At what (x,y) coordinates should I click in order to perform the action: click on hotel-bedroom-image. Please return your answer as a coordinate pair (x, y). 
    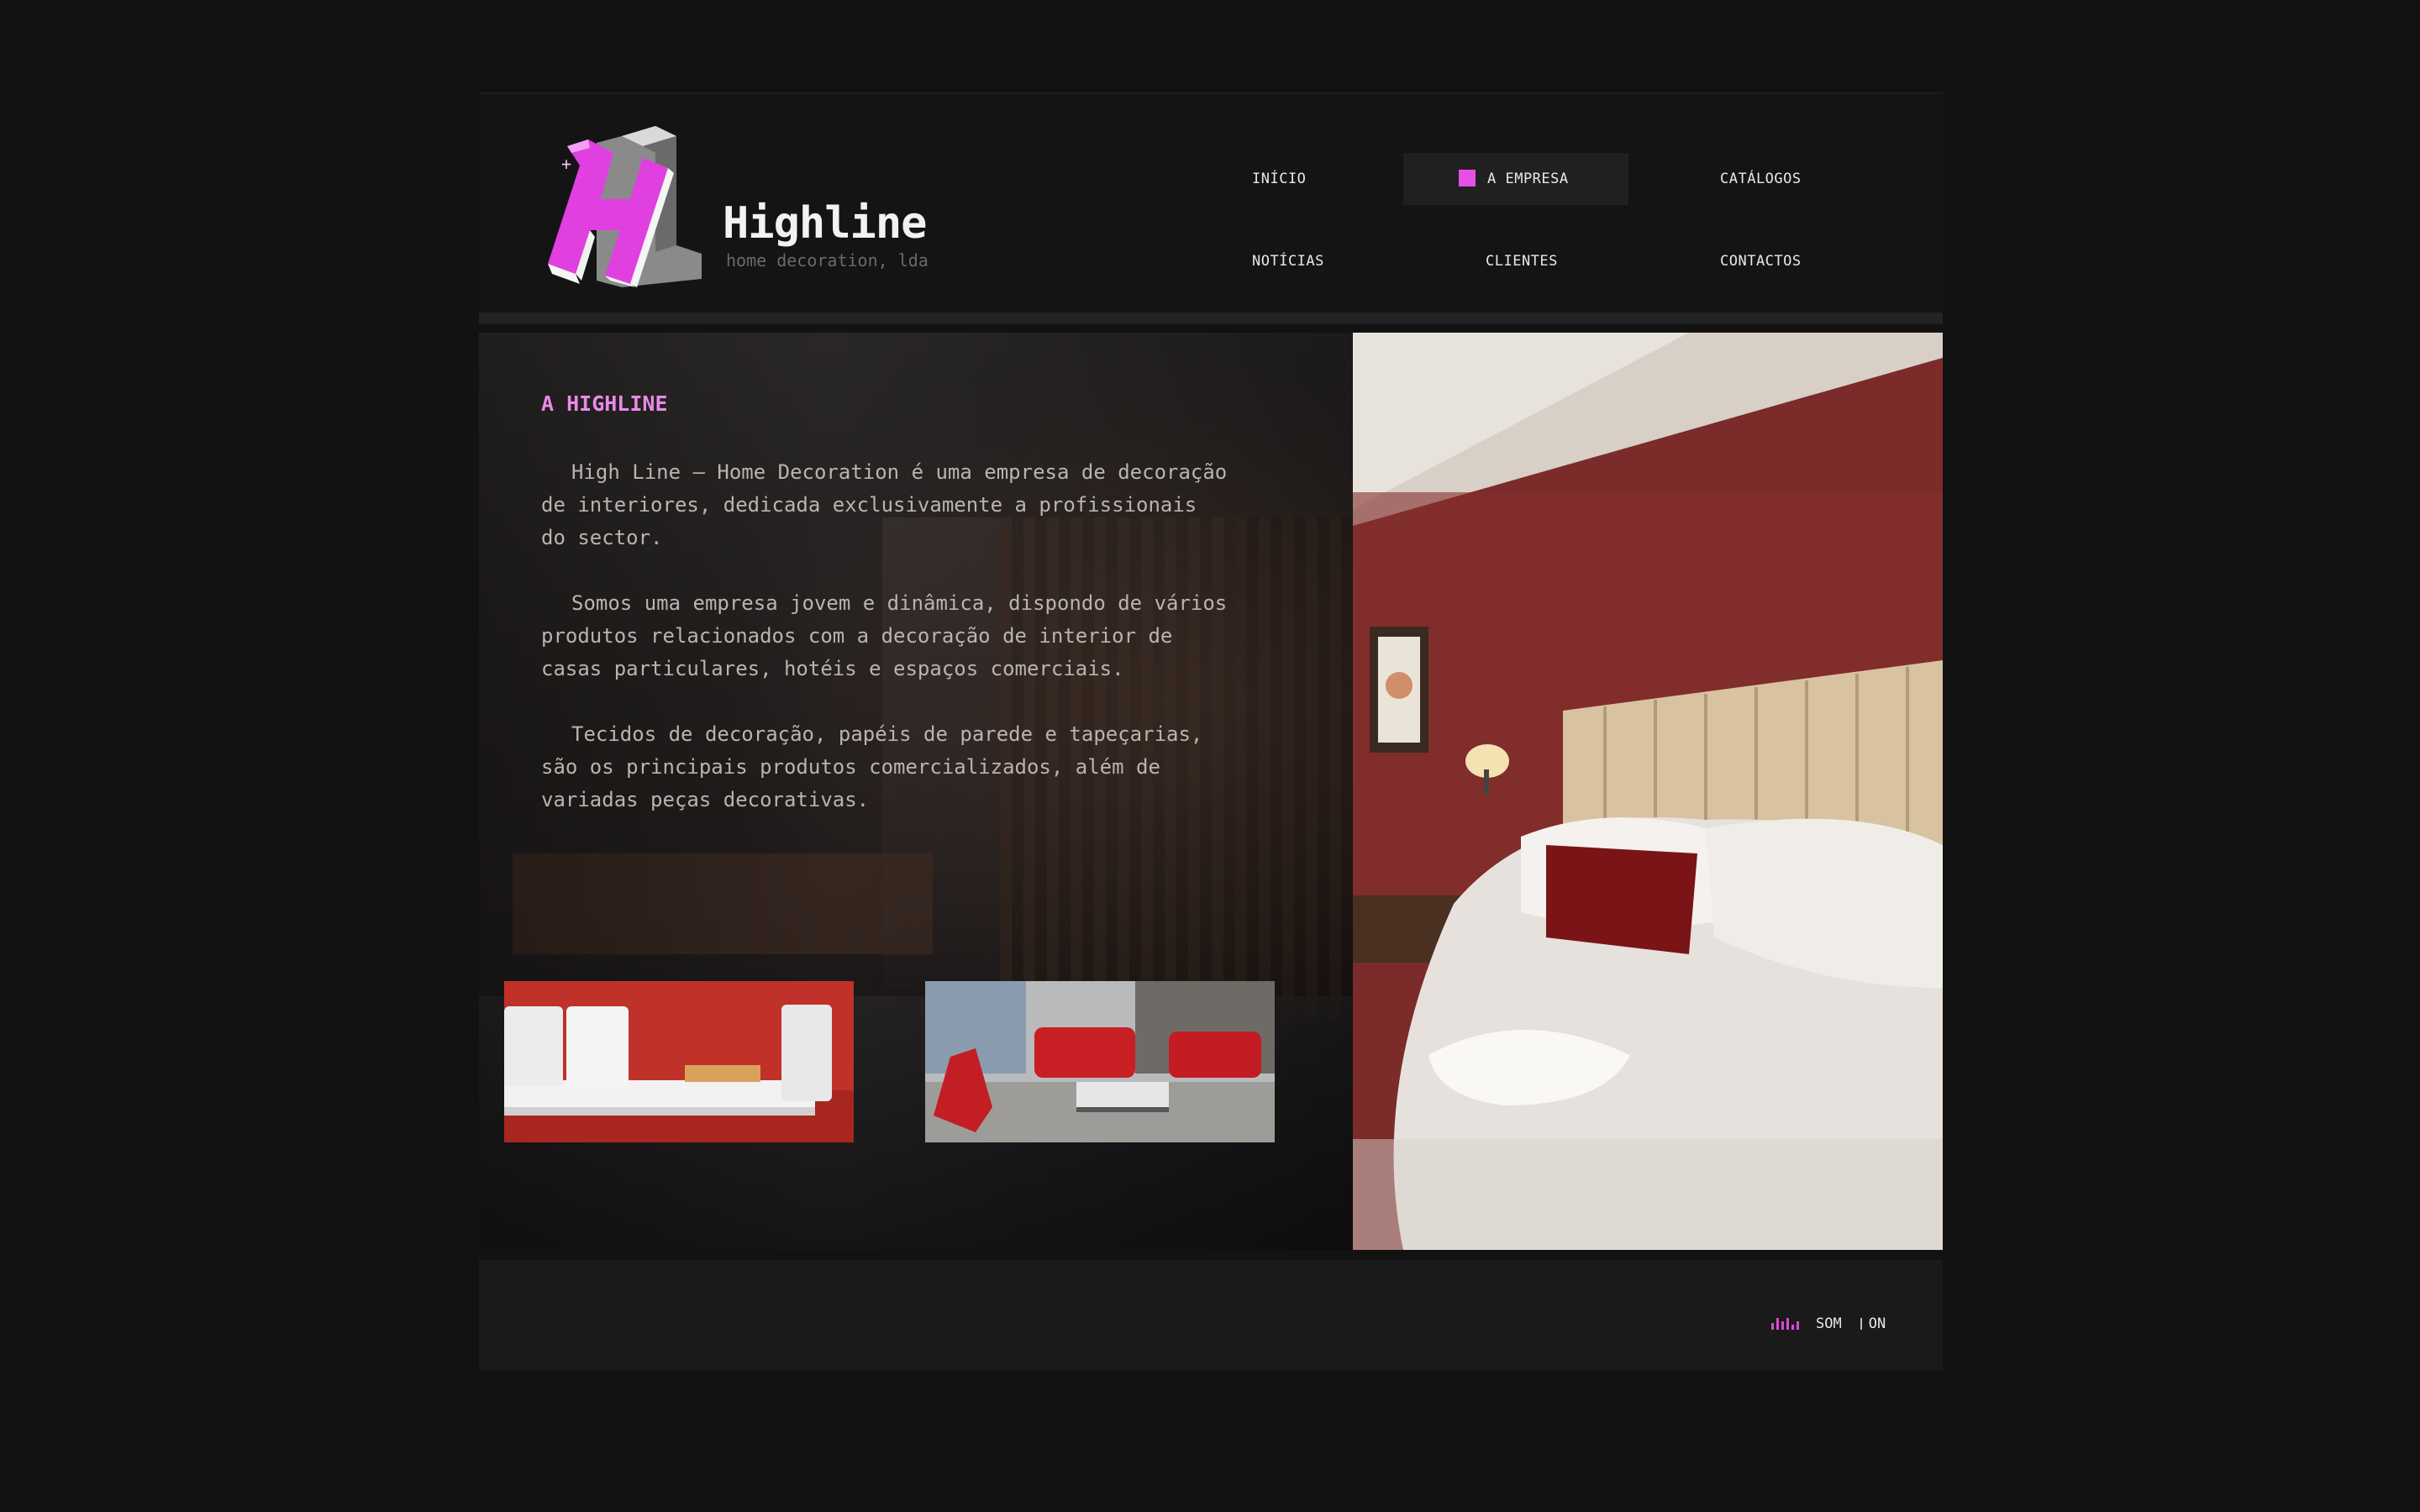
    Looking at the image, I should click on (1648, 791).